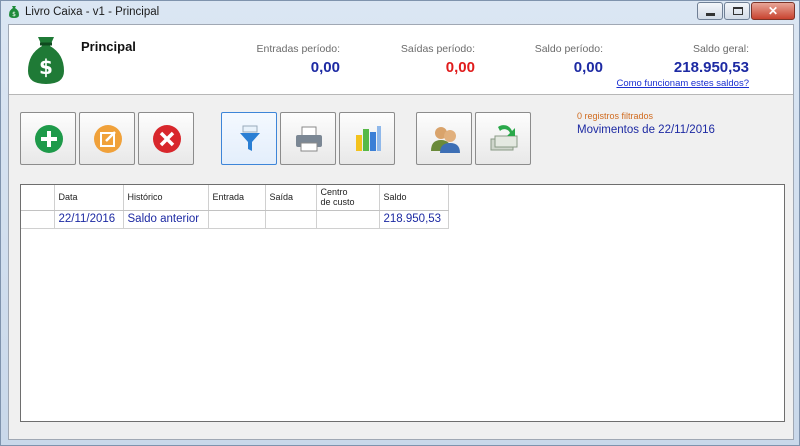 Image resolution: width=800 pixels, height=446 pixels. I want to click on entradas-value: 0,00, so click(325, 67).